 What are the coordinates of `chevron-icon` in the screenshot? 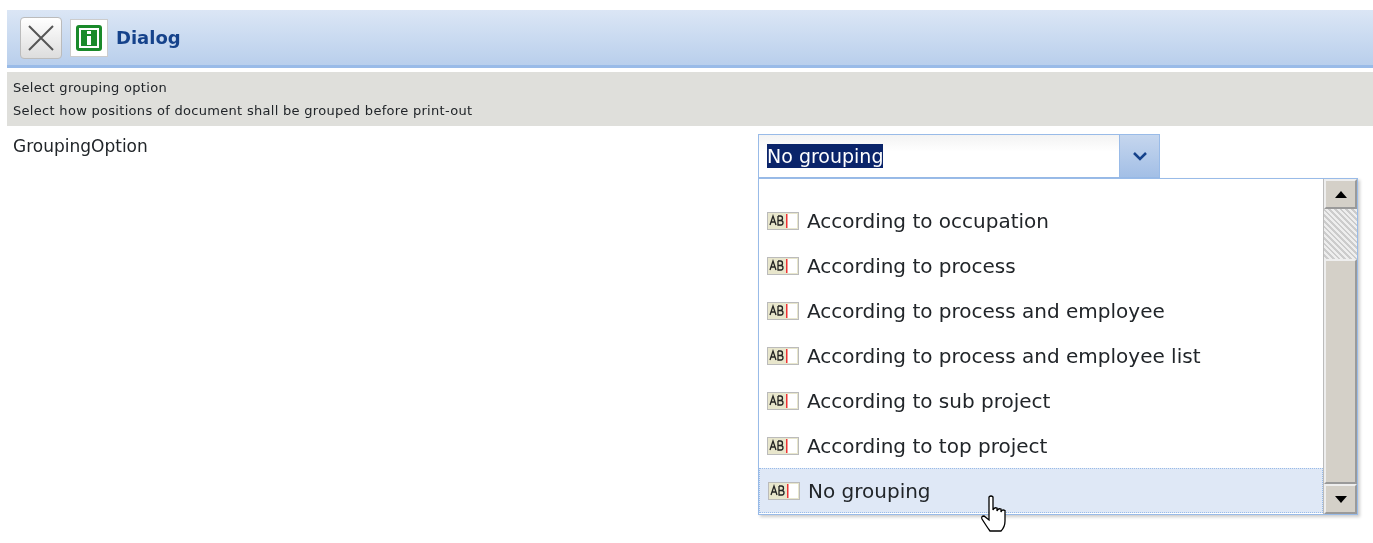 It's located at (1139, 156).